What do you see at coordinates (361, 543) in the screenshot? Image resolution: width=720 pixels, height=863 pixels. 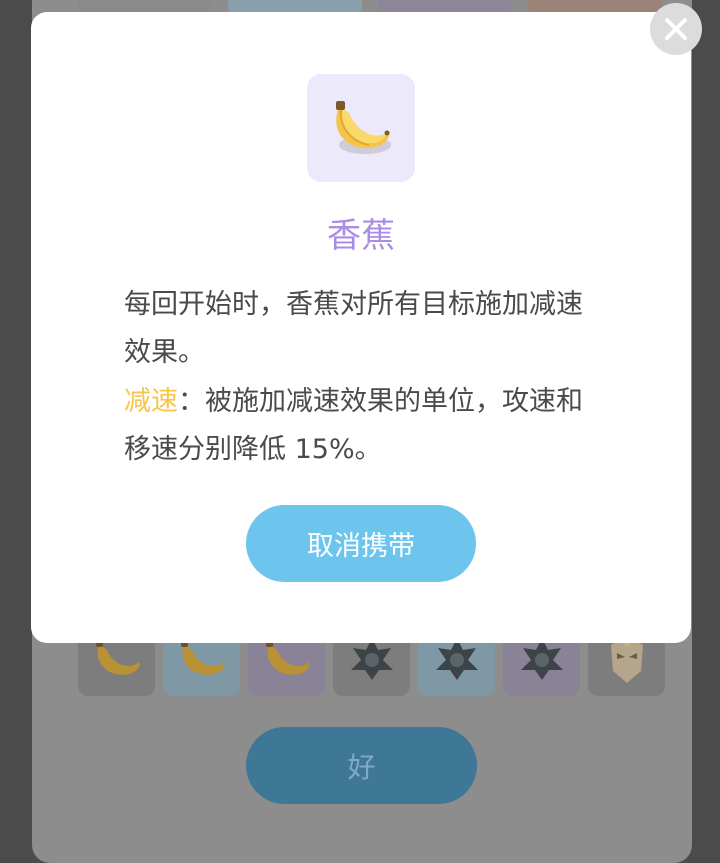 I see `cancel-carry-button: 取消携带` at bounding box center [361, 543].